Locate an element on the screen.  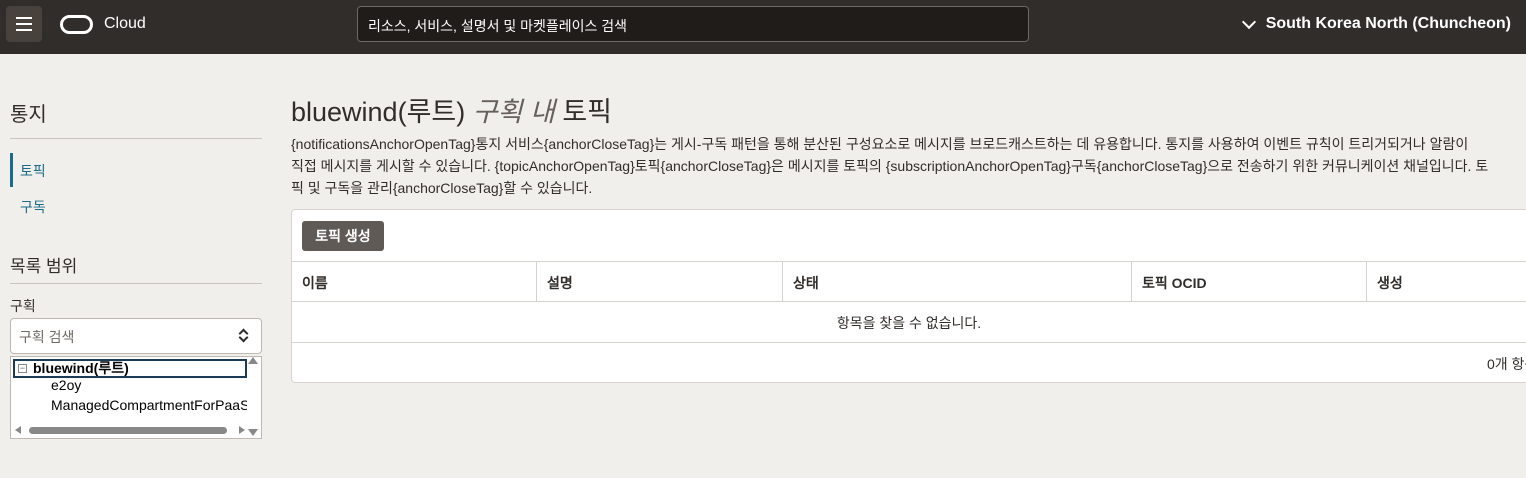
tree-item-managed-compartment: ManagedCompartmentForPaaS is located at coordinates (150, 405).